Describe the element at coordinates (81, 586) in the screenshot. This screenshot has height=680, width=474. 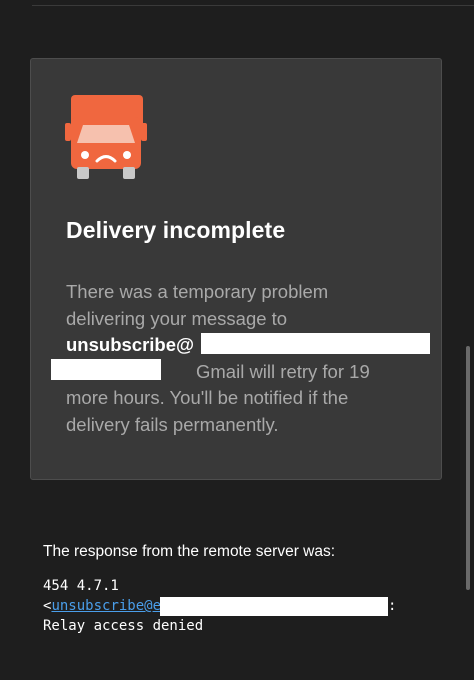
I see `response-code: 454 4.7.1` at that location.